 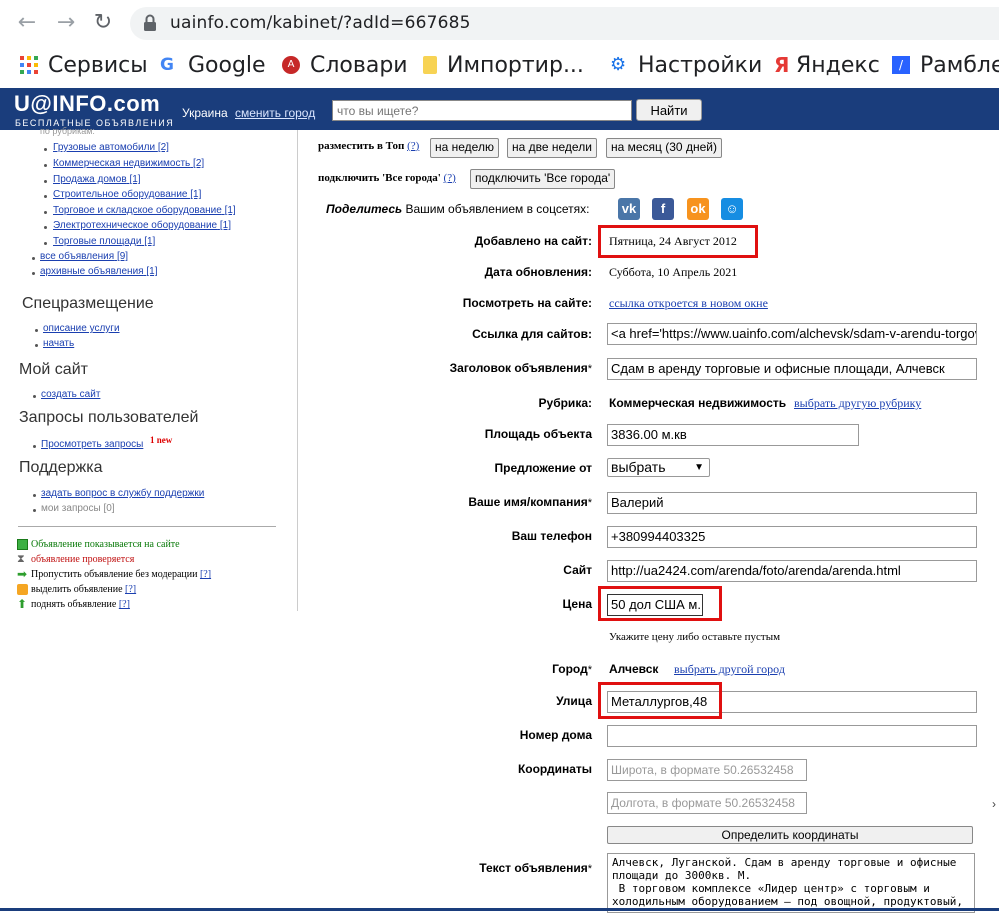 I want to click on house-number-field, so click(x=792, y=736).